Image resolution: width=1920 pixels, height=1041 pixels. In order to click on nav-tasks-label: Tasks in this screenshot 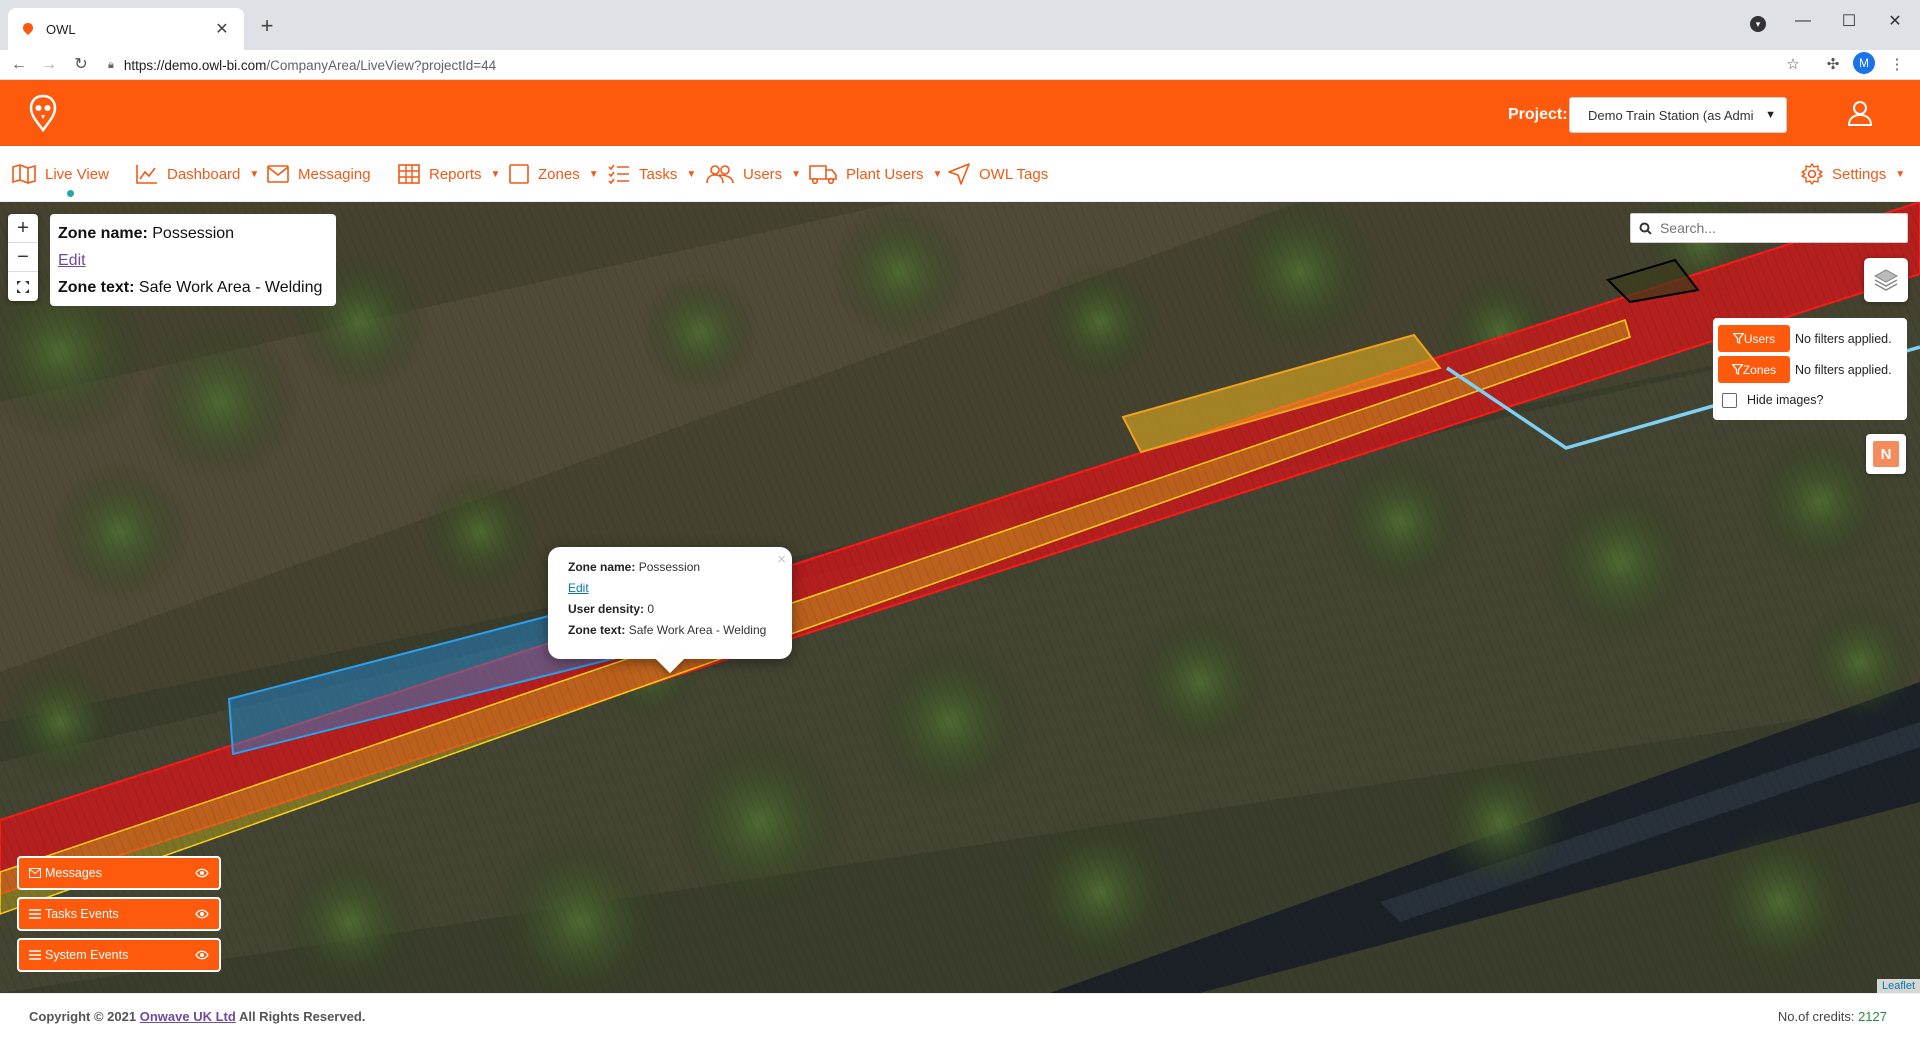, I will do `click(658, 174)`.